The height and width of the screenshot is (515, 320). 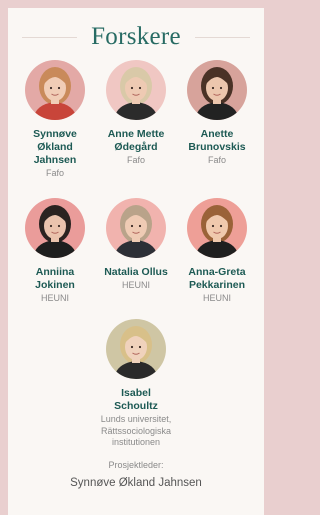 I want to click on researcher-name: Anne Mette Ødegård, so click(x=136, y=141).